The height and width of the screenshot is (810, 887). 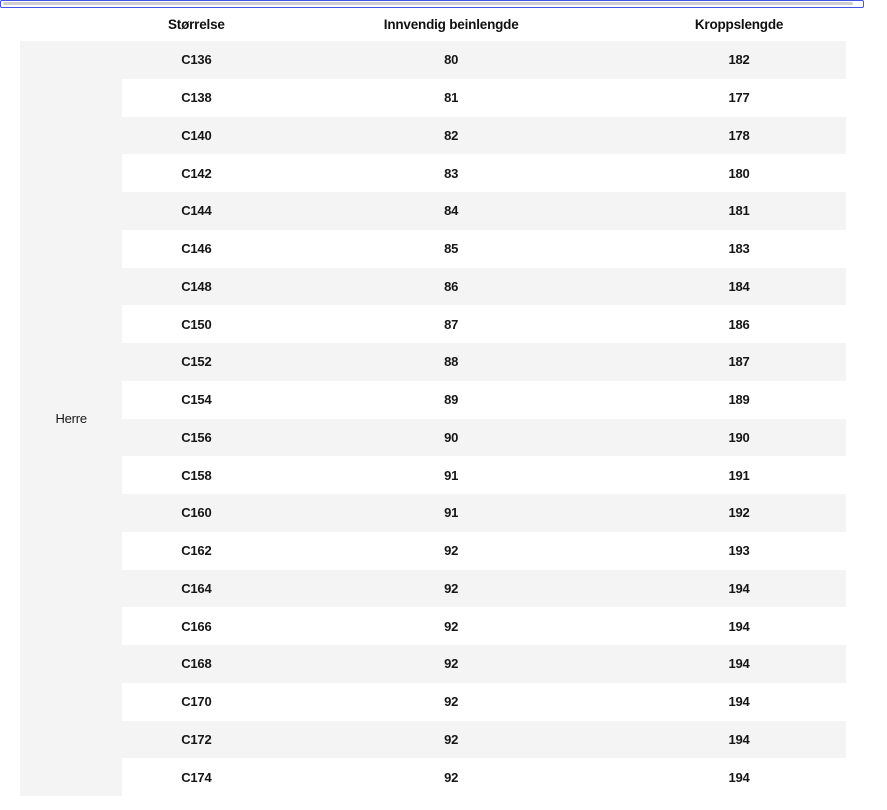 I want to click on table-row: C144 84 181, so click(x=433, y=211).